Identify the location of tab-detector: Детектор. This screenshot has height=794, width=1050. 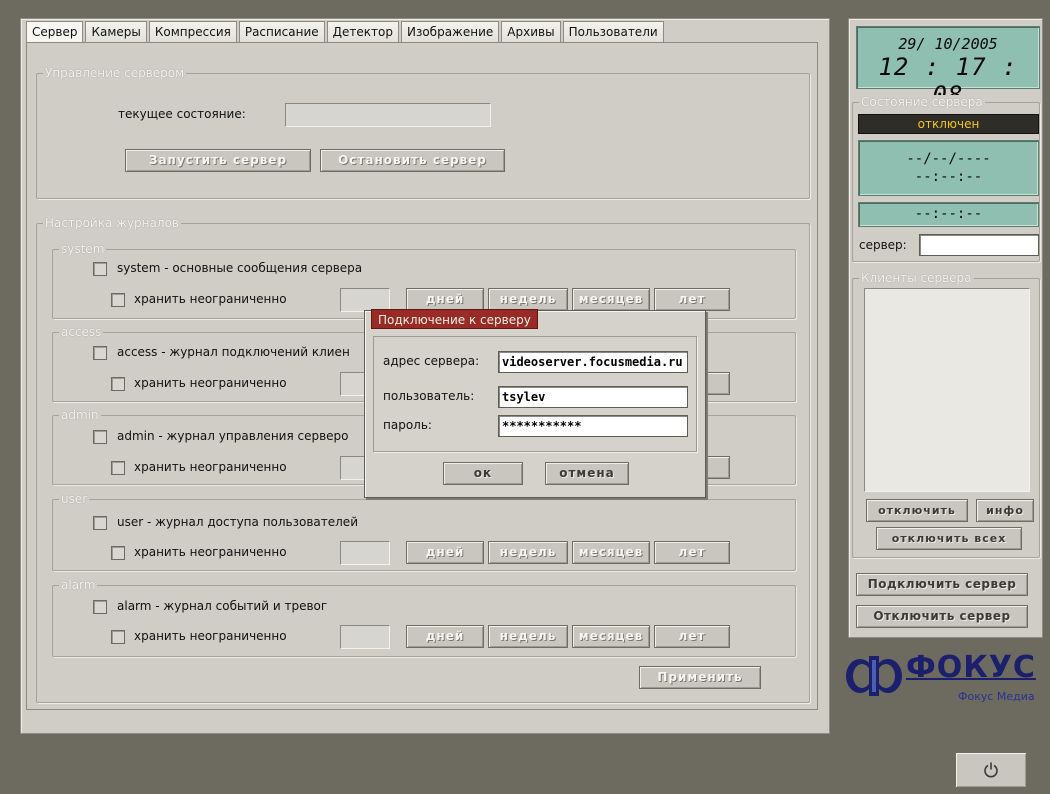
(362, 32).